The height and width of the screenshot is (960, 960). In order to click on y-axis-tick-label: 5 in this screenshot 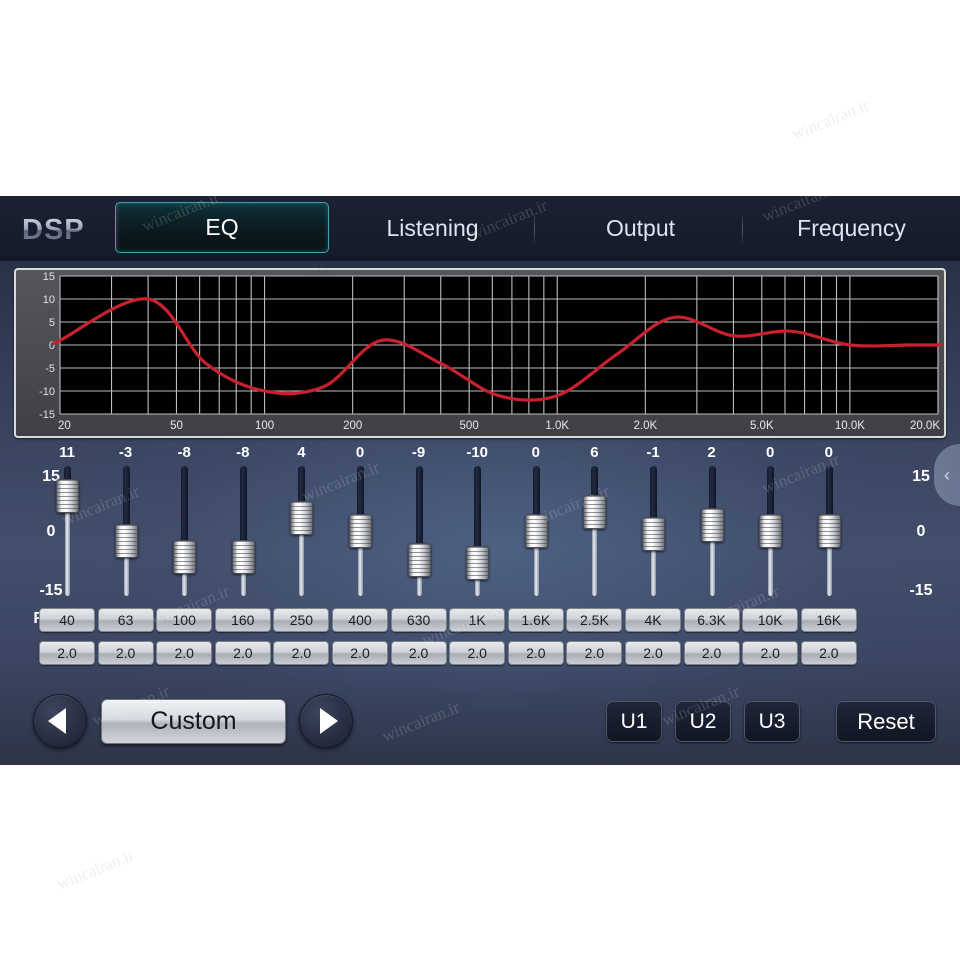, I will do `click(52, 323)`.